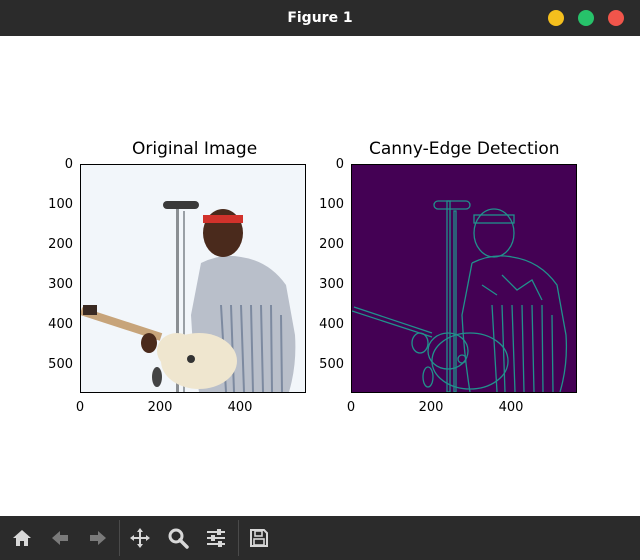  What do you see at coordinates (60, 364) in the screenshot?
I see `left-ytick-500: 500` at bounding box center [60, 364].